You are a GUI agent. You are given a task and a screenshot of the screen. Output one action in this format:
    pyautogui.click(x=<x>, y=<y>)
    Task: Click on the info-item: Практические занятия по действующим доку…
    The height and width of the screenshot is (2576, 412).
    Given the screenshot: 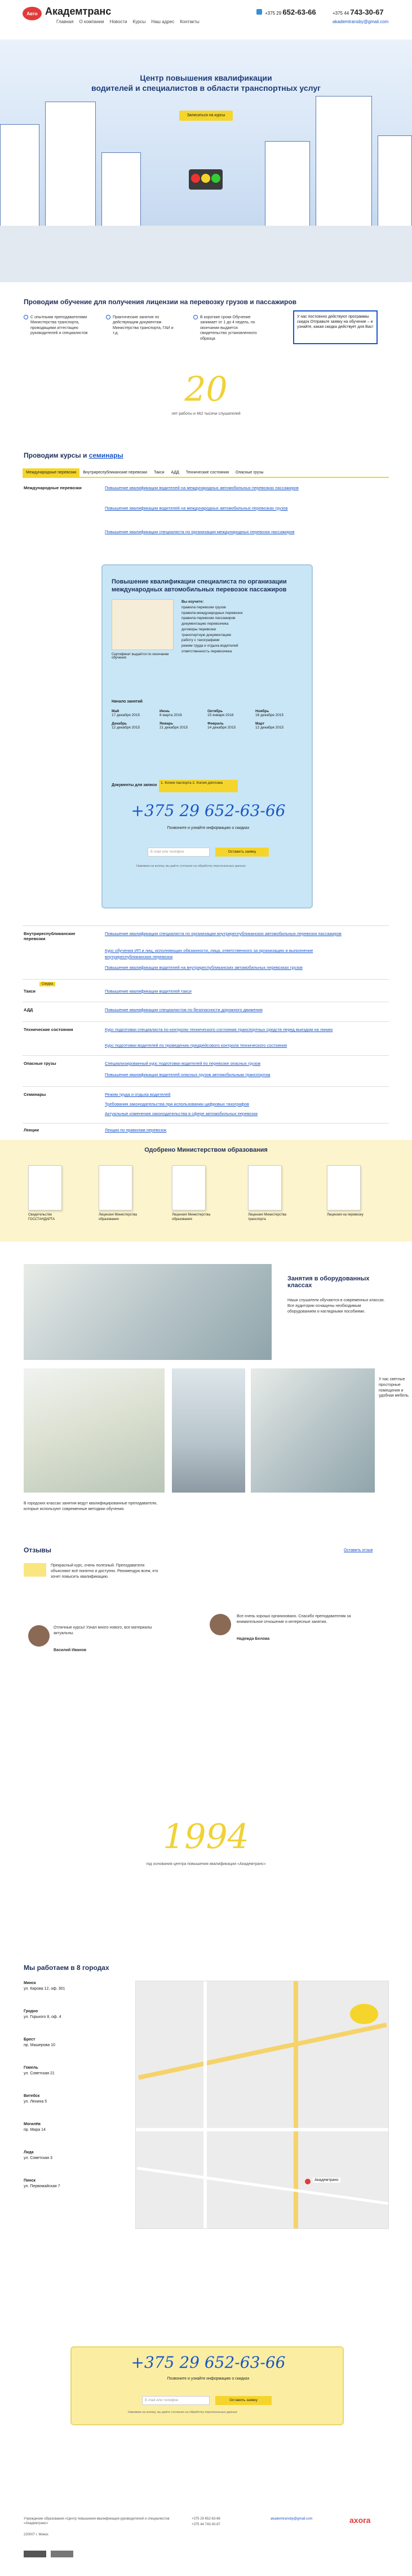 What is the action you would take?
    pyautogui.click(x=141, y=325)
    